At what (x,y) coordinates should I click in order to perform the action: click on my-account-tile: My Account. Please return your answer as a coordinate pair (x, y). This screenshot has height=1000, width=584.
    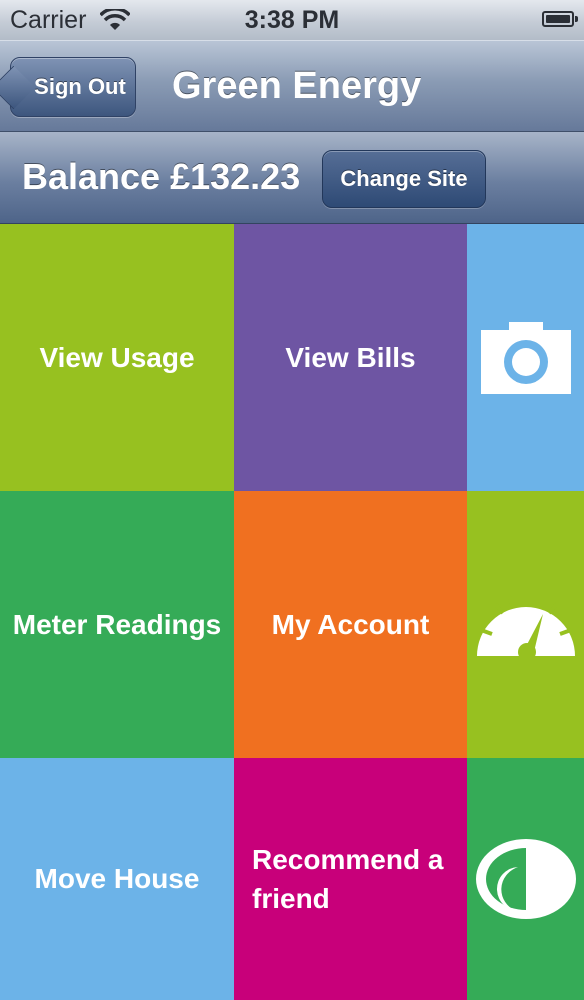
    Looking at the image, I should click on (350, 624).